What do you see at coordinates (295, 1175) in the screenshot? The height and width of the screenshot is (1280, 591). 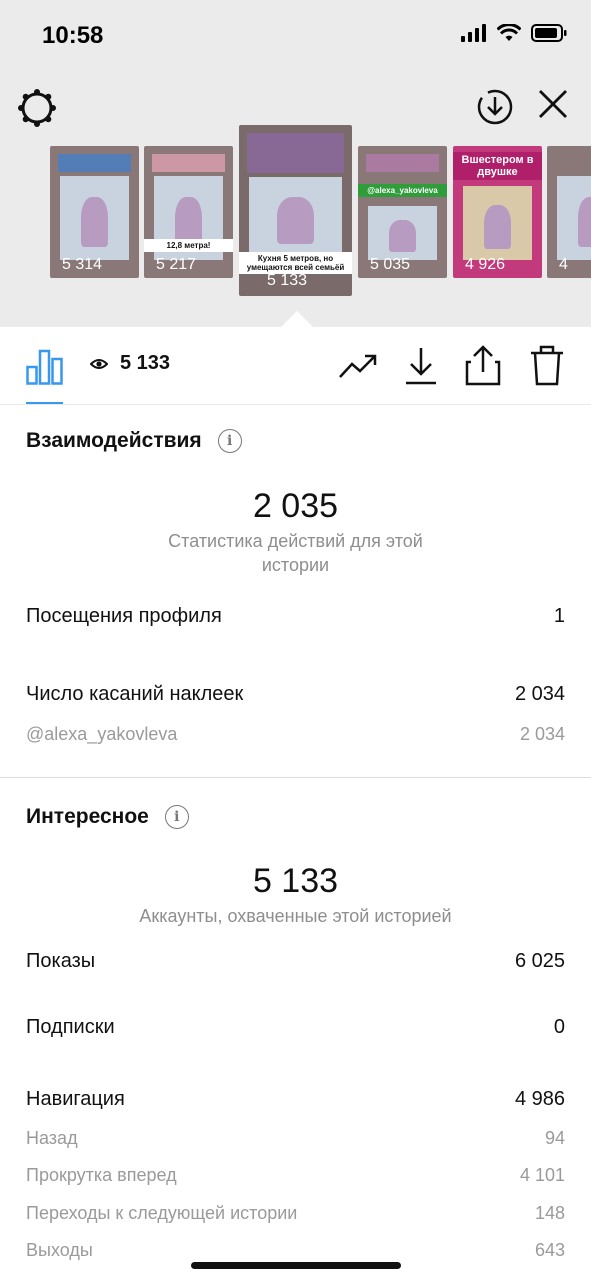 I see `stat-row-forward: Прокрутка вперед 4 101` at bounding box center [295, 1175].